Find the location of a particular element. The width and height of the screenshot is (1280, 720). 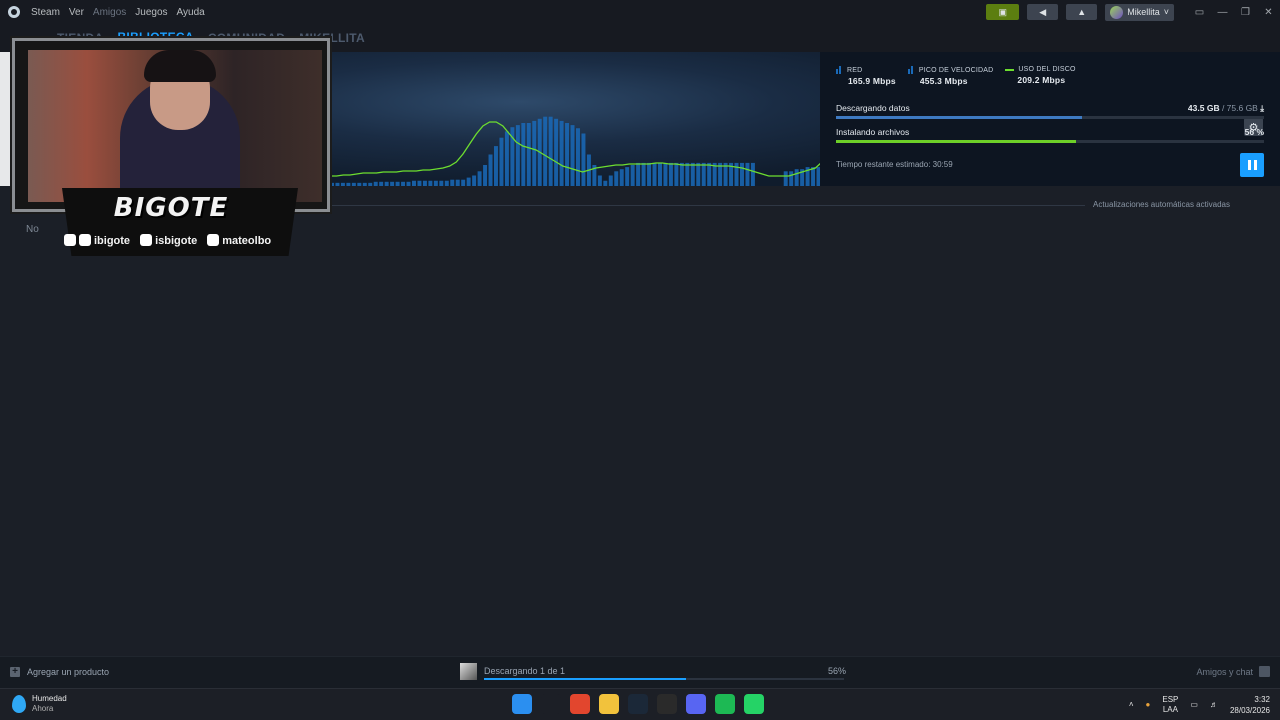

whatsapp-icon is located at coordinates (754, 704).